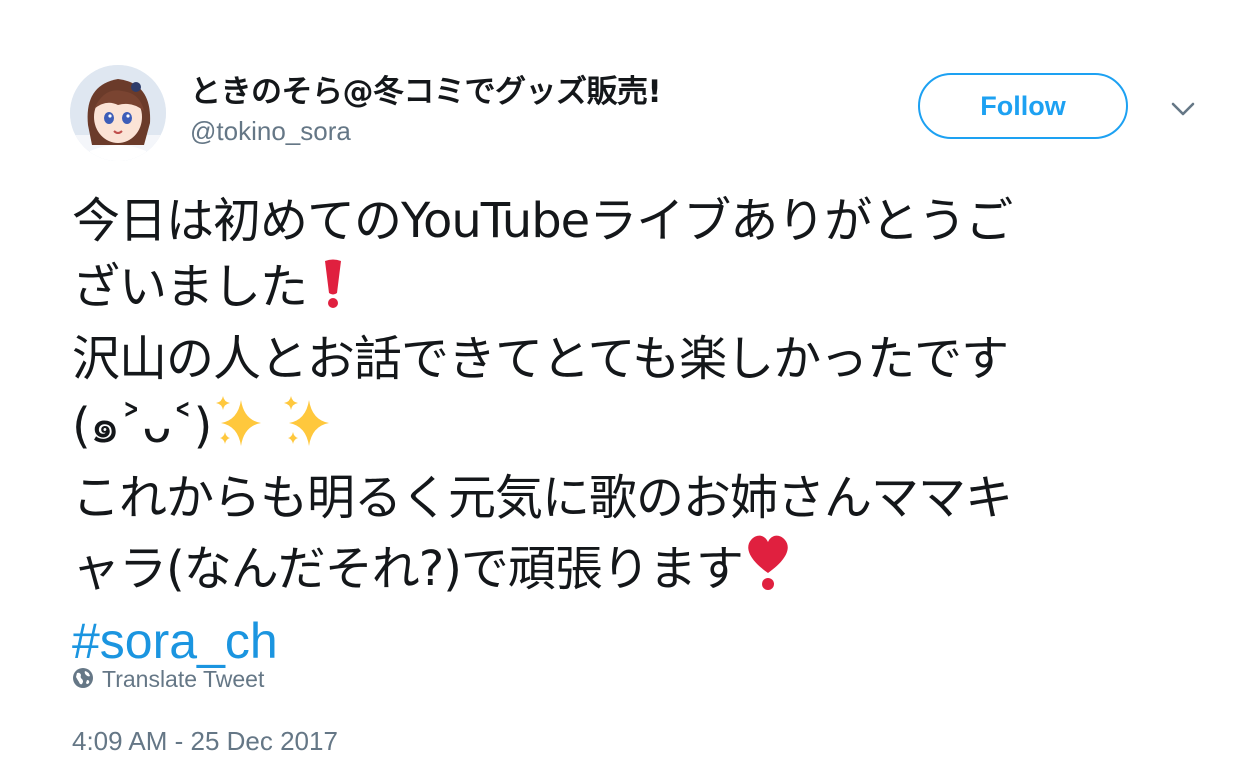 The height and width of the screenshot is (770, 1256). What do you see at coordinates (183, 679) in the screenshot?
I see `translate-tweet-label: Translate Tweet` at bounding box center [183, 679].